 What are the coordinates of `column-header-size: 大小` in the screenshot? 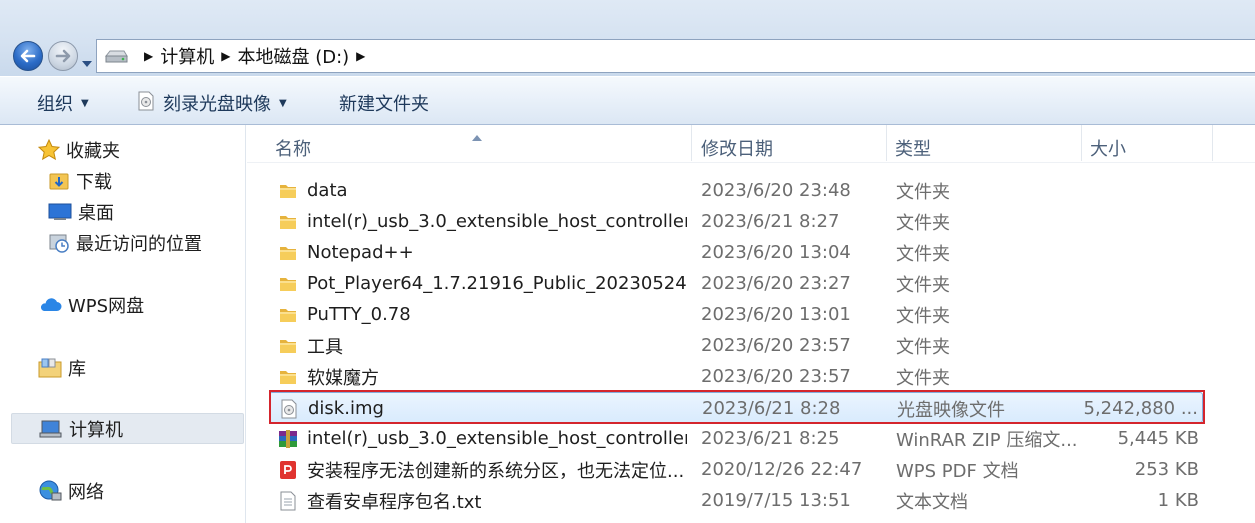 It's located at (1108, 148).